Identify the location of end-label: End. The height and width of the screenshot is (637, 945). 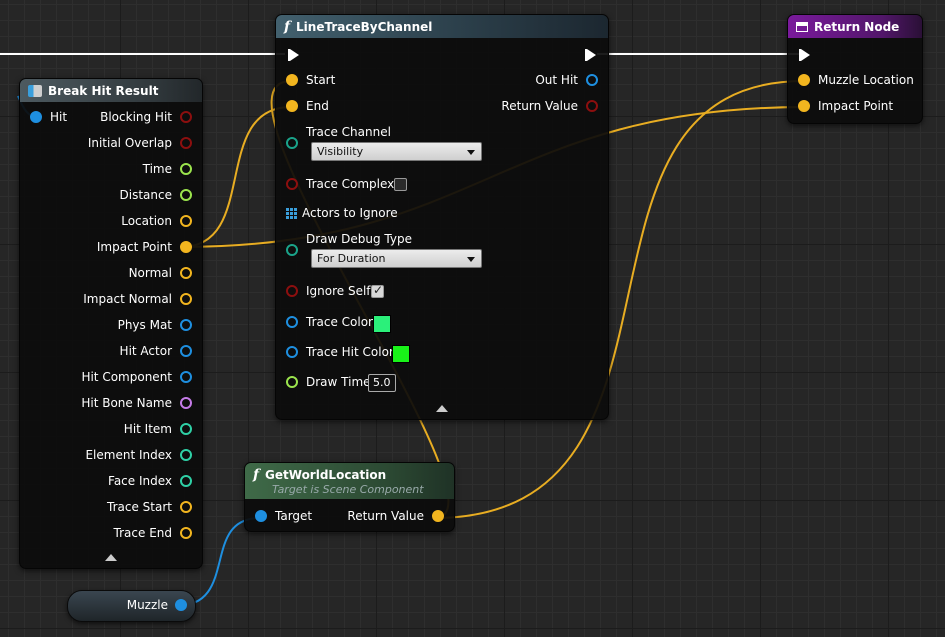
(317, 106).